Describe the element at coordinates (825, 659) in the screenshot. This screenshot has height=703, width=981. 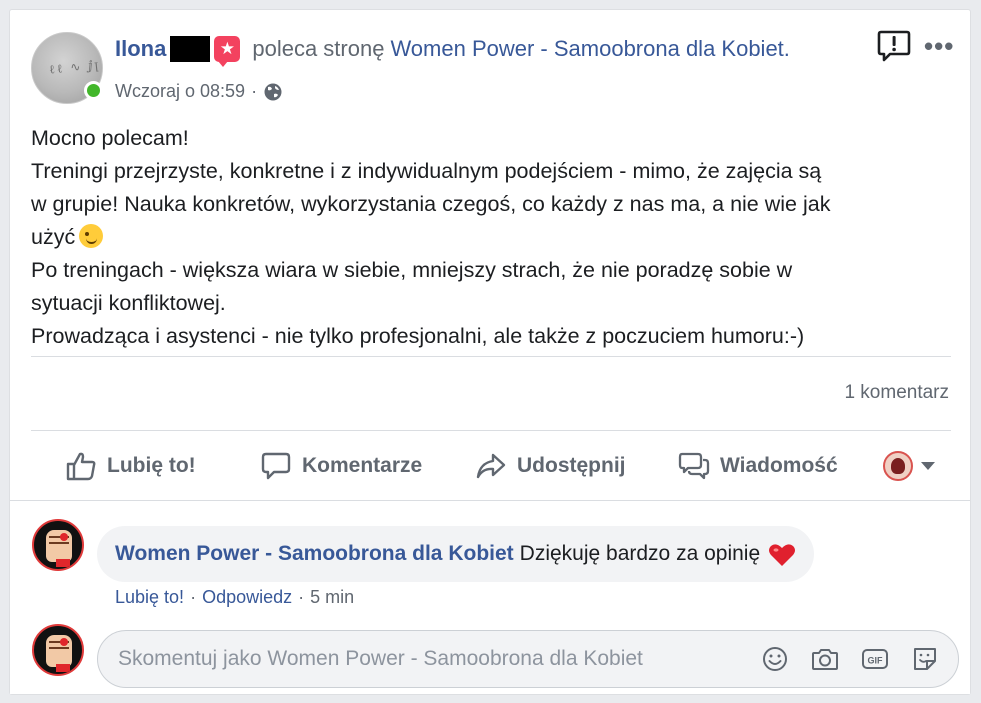
I see `camera-icon` at that location.